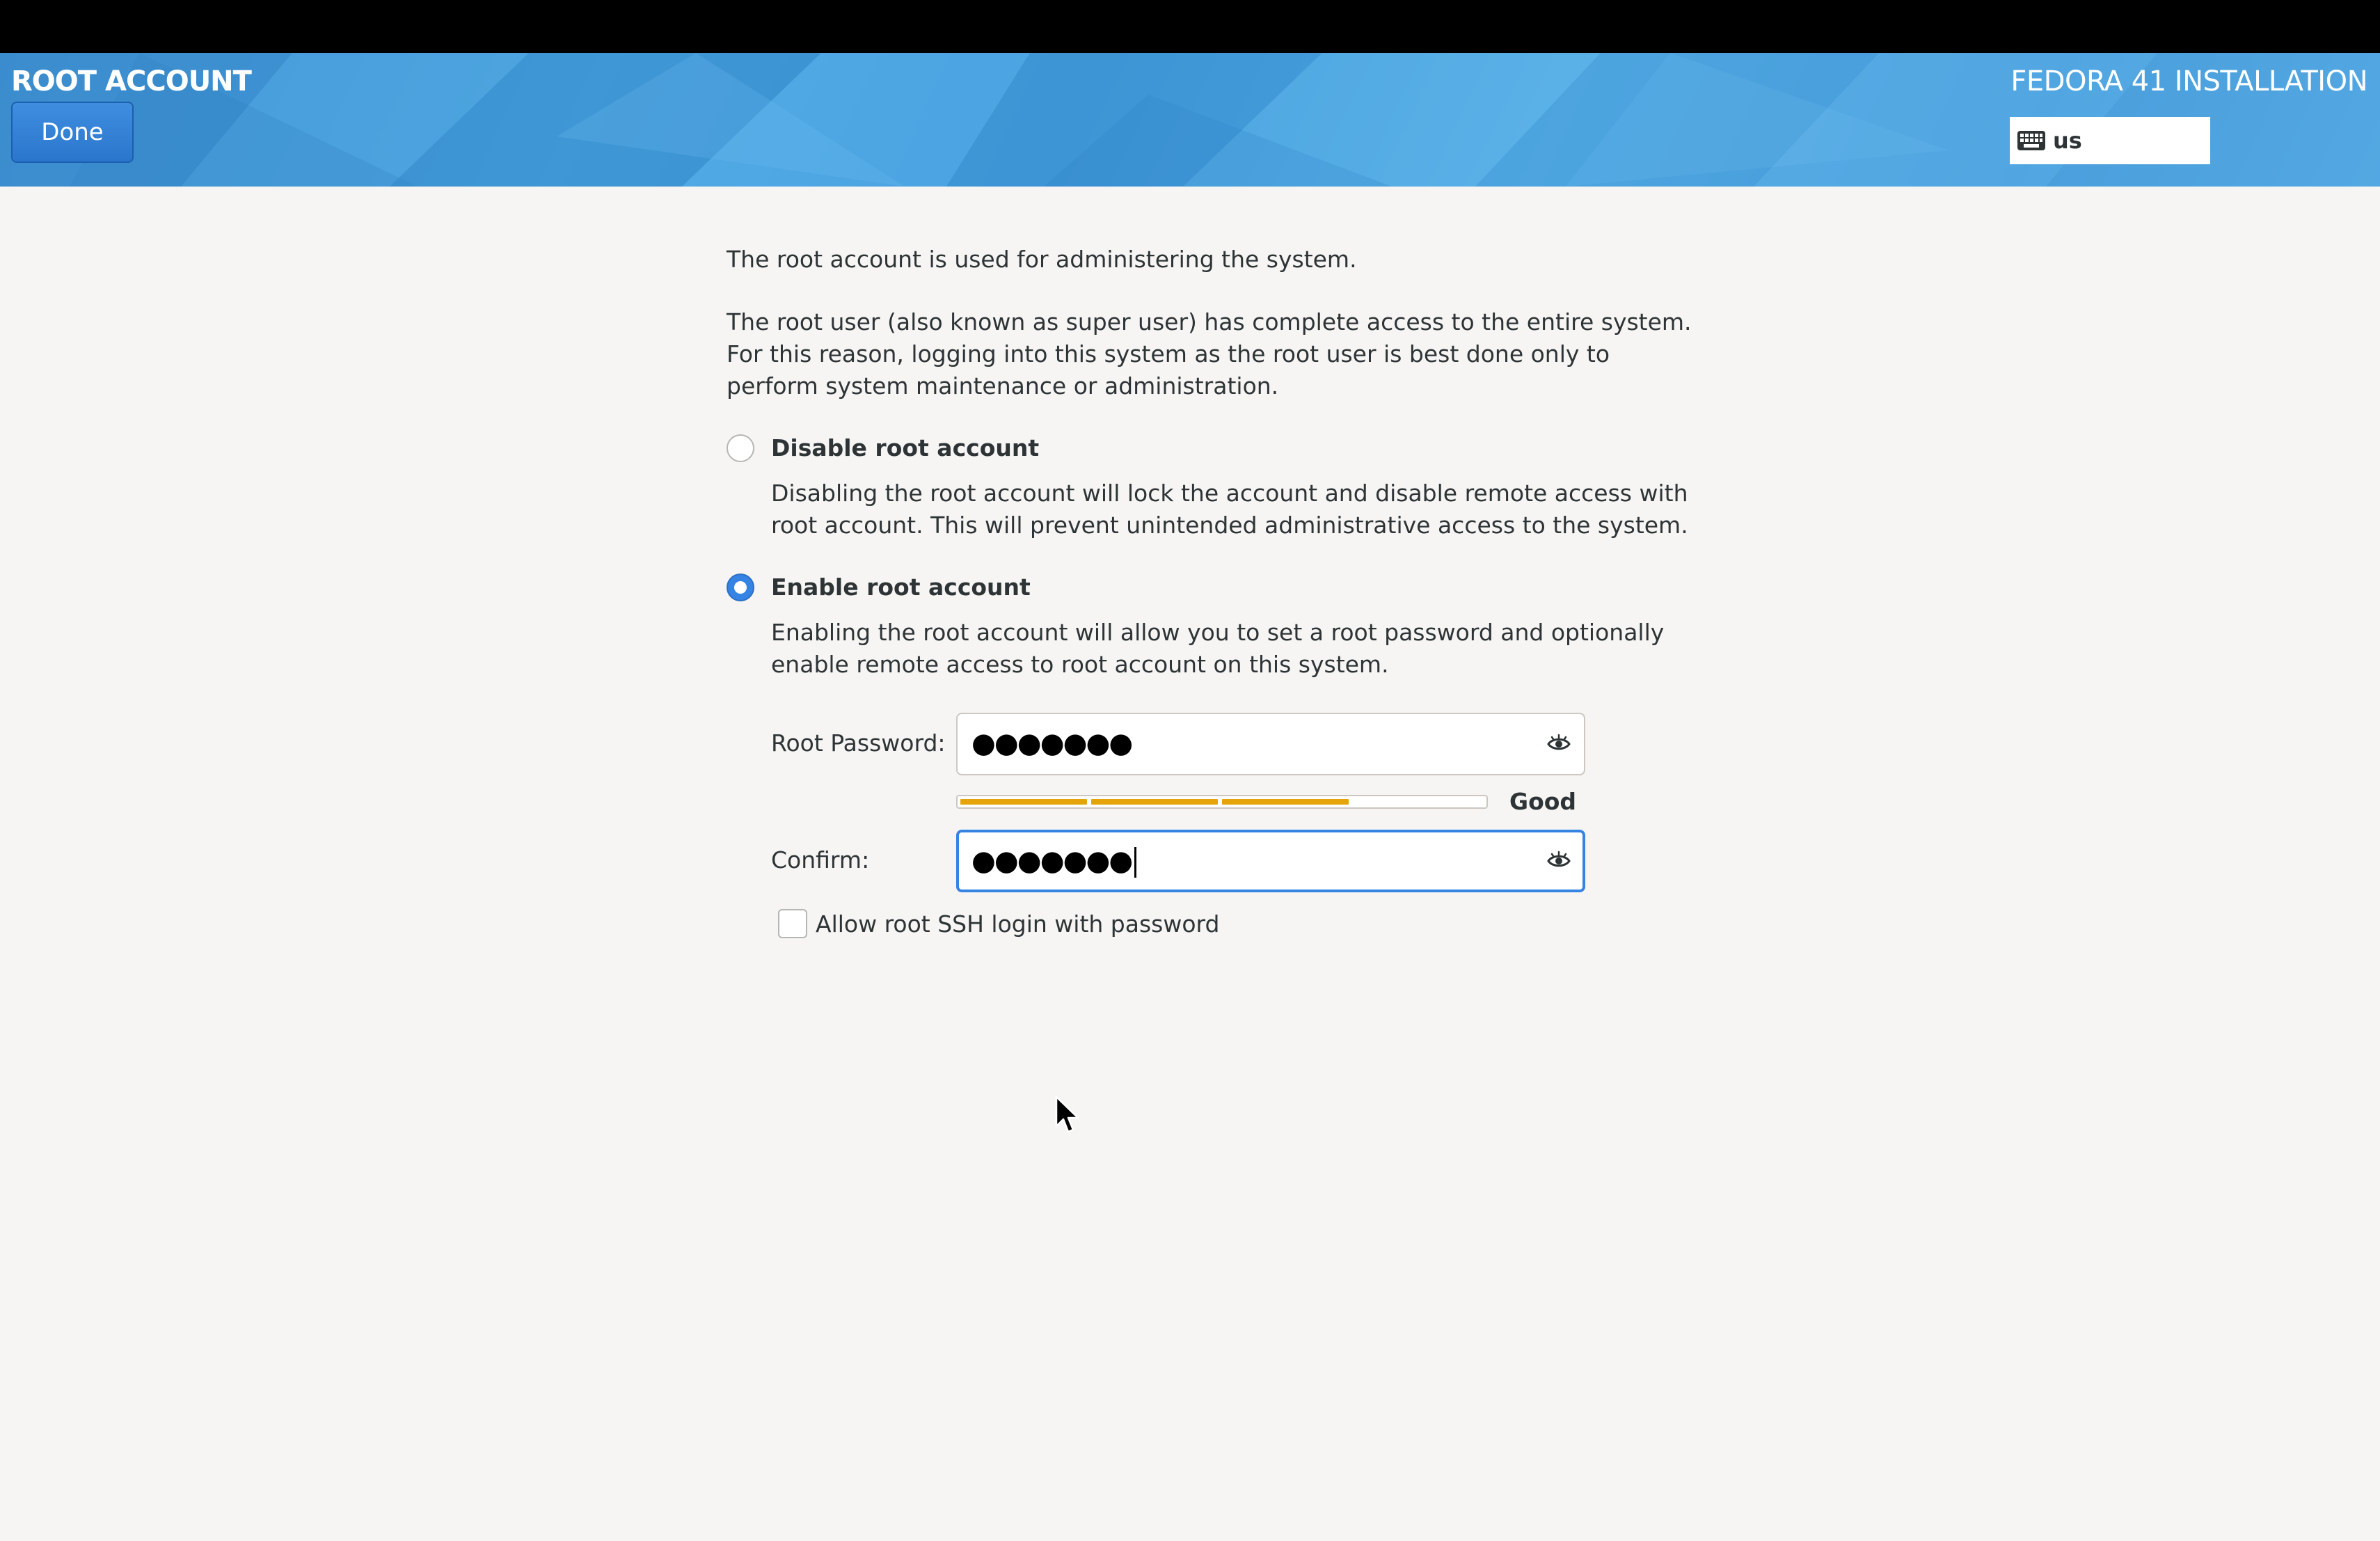 The image size is (2380, 1541). Describe the element at coordinates (792, 923) in the screenshot. I see `allow-ssh-checkbox` at that location.